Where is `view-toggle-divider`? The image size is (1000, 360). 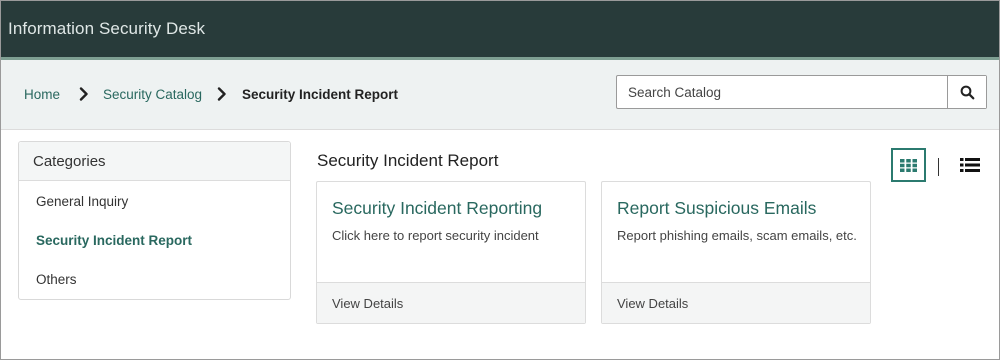
view-toggle-divider is located at coordinates (938, 167).